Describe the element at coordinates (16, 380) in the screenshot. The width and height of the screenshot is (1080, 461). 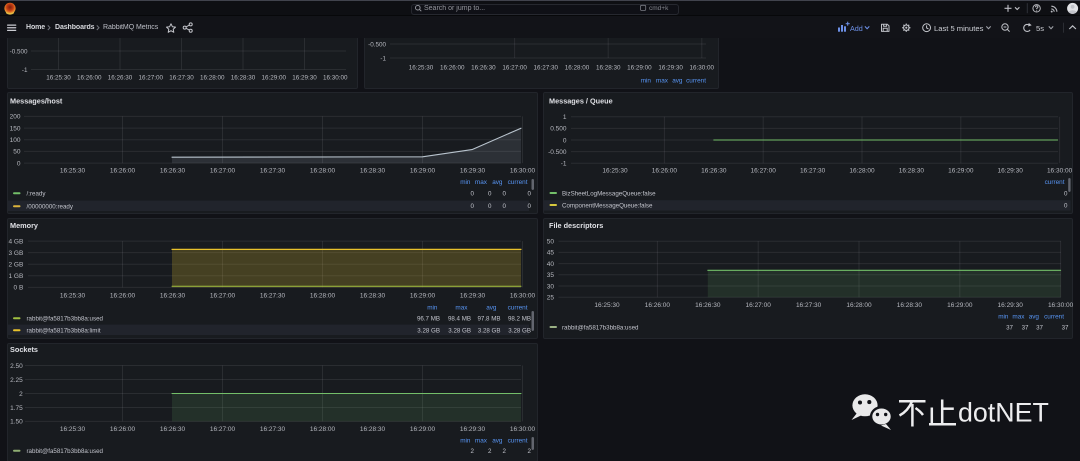
I see `svg-text: 2.25` at that location.